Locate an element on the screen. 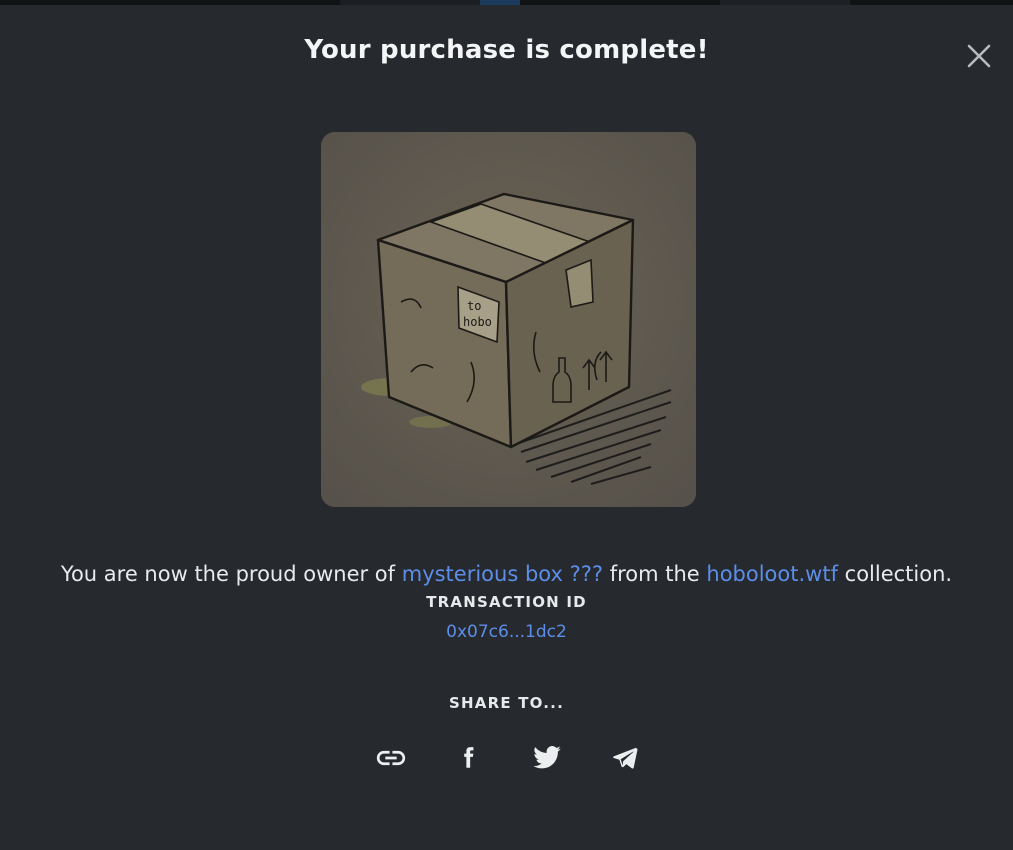  box-label-line1: to is located at coordinates (474, 306).